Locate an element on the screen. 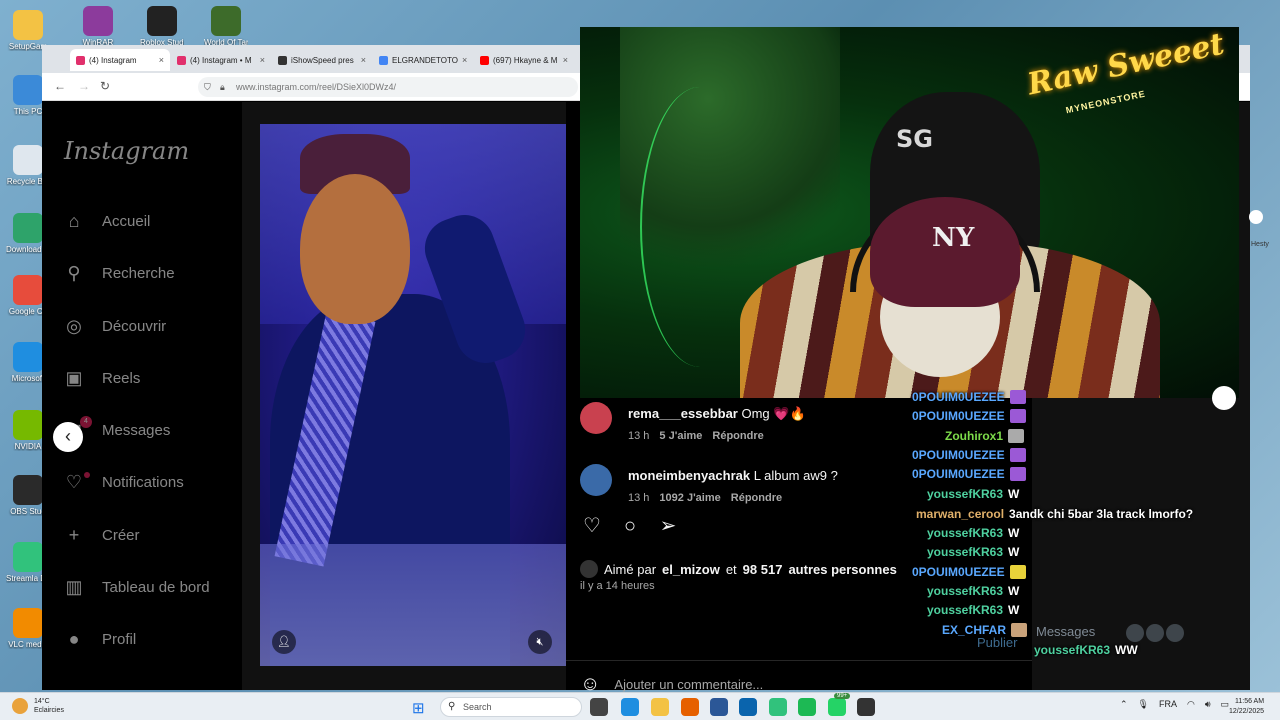 The image size is (1280, 720). search-icon: ⚲ is located at coordinates (74, 272).